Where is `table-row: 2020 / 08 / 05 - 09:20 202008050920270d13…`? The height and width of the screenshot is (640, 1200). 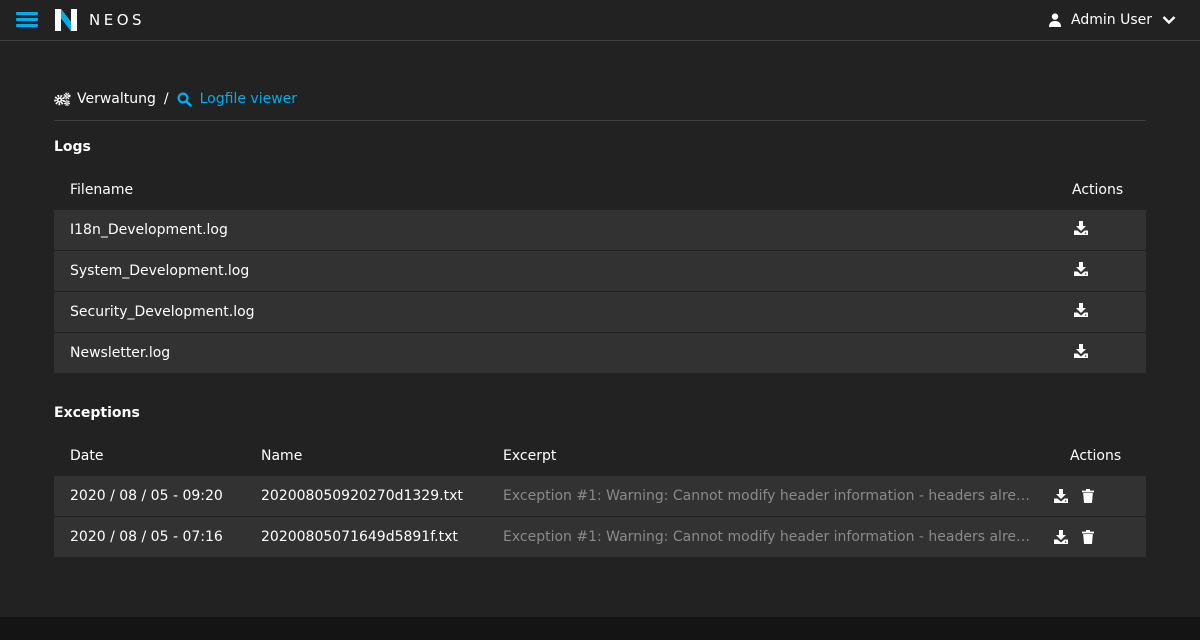 table-row: 2020 / 08 / 05 - 09:20 202008050920270d13… is located at coordinates (600, 496).